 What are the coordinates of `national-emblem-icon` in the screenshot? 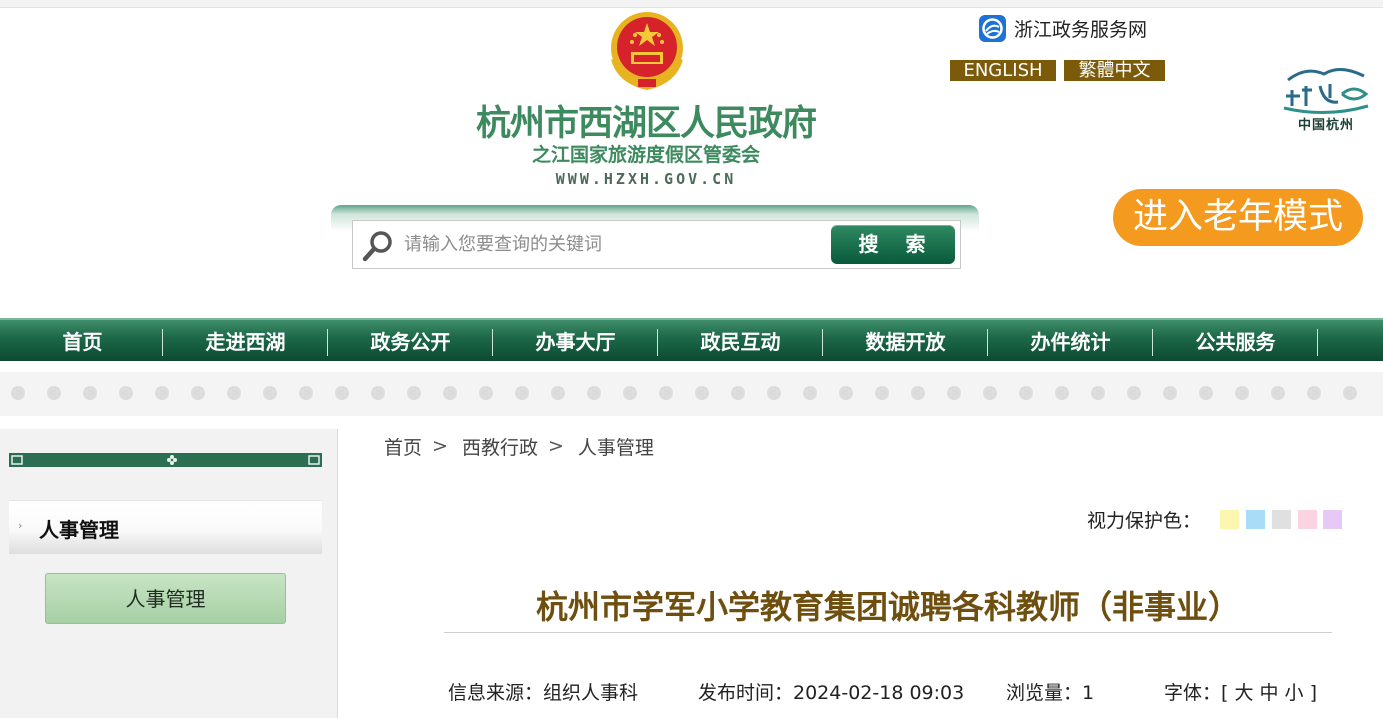 It's located at (647, 51).